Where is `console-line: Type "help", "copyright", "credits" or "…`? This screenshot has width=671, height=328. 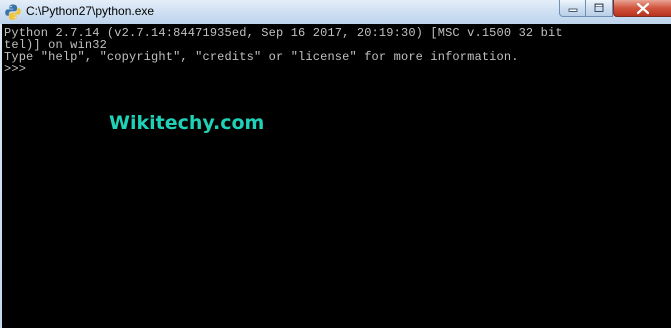
console-line: Type "help", "copyright", "credits" or "… is located at coordinates (261, 57).